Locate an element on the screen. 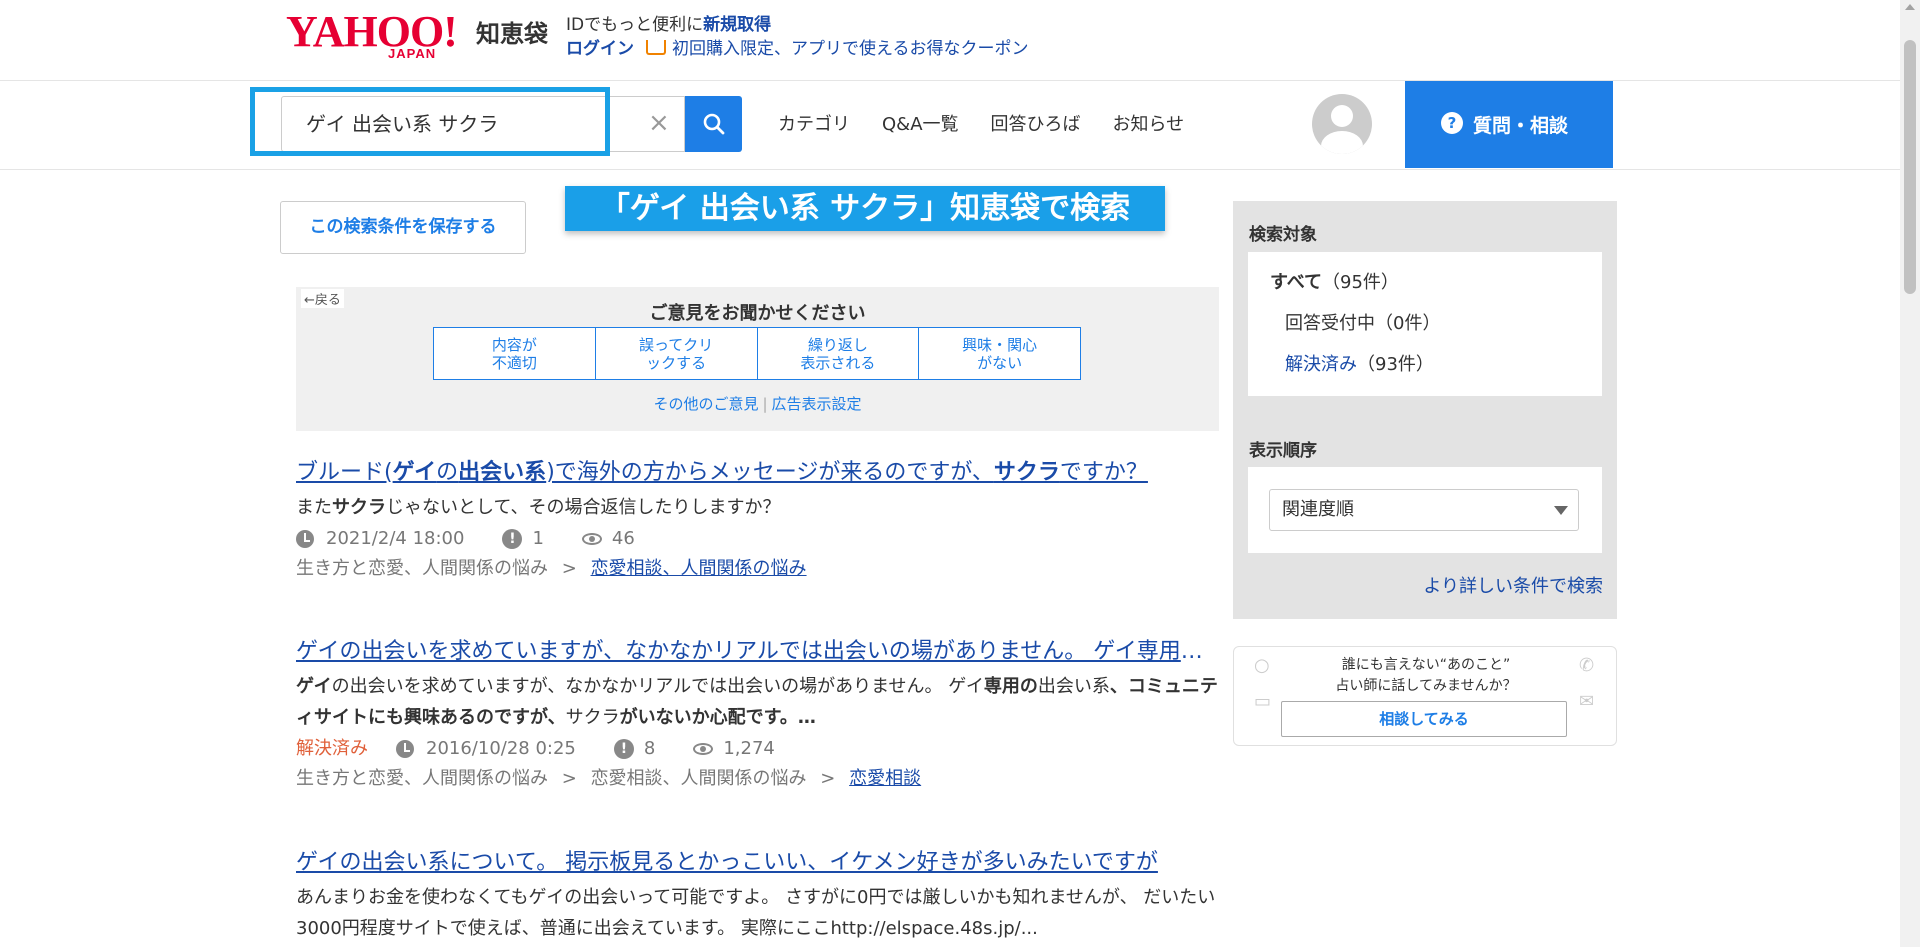 The width and height of the screenshot is (1920, 947). nav-links: カテゴリ Q&A一覧 回答ひろば お知らせ is located at coordinates (997, 123).